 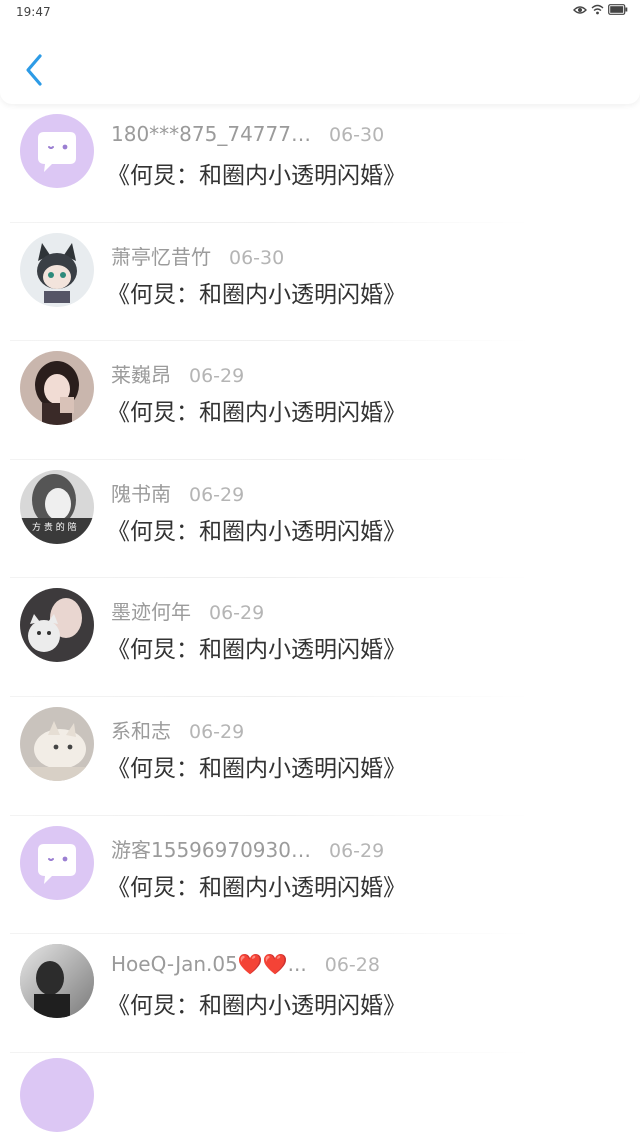 I want to click on partial-avatar, so click(x=57, y=1095).